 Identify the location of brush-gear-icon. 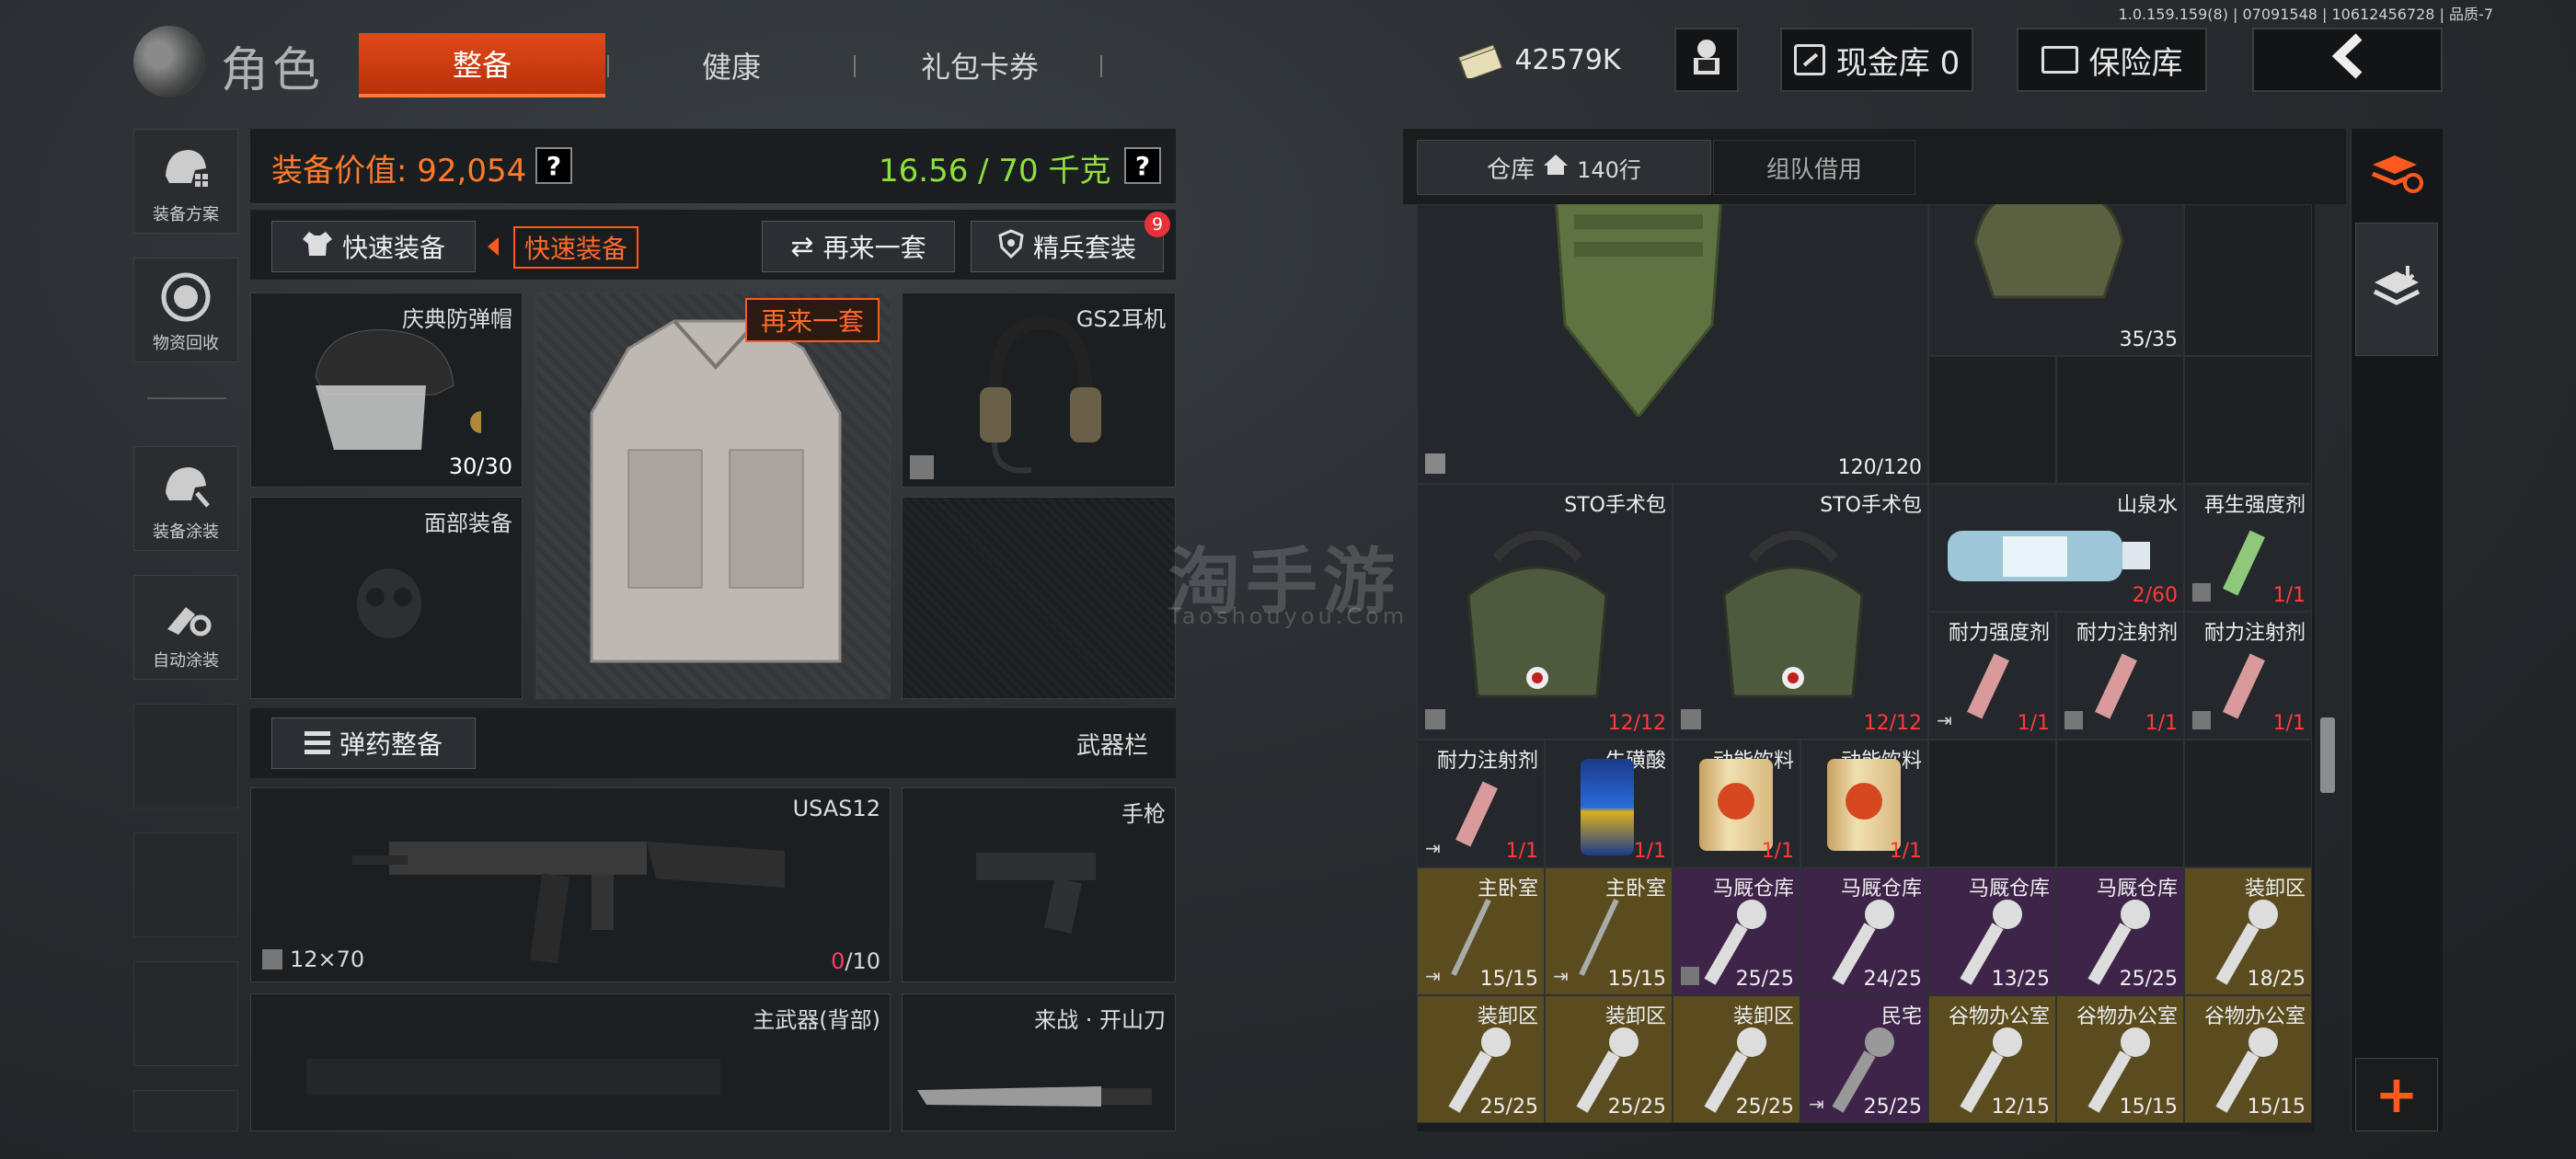
(185, 614).